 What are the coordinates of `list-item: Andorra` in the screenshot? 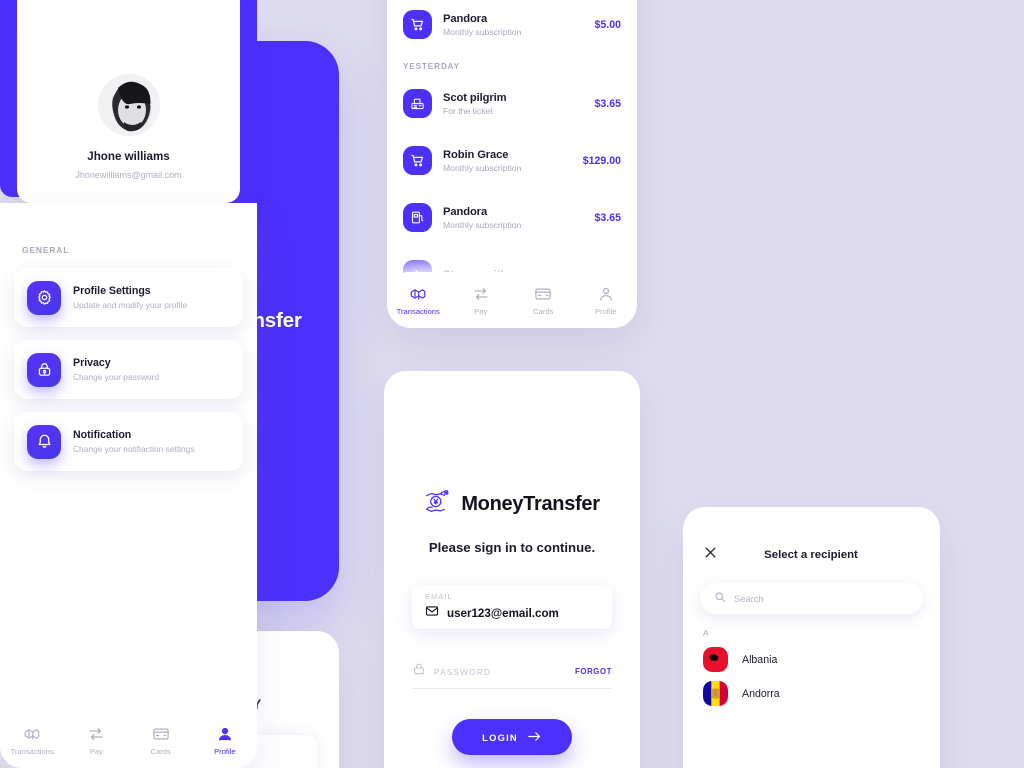 It's located at (811, 689).